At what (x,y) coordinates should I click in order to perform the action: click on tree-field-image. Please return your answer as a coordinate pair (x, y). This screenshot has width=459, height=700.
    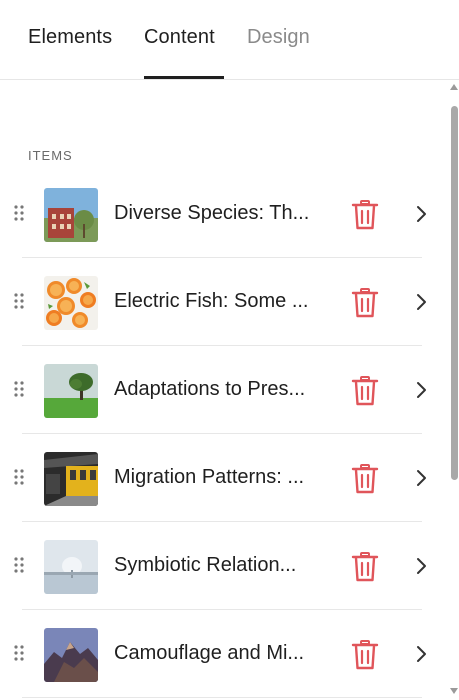
    Looking at the image, I should click on (71, 391).